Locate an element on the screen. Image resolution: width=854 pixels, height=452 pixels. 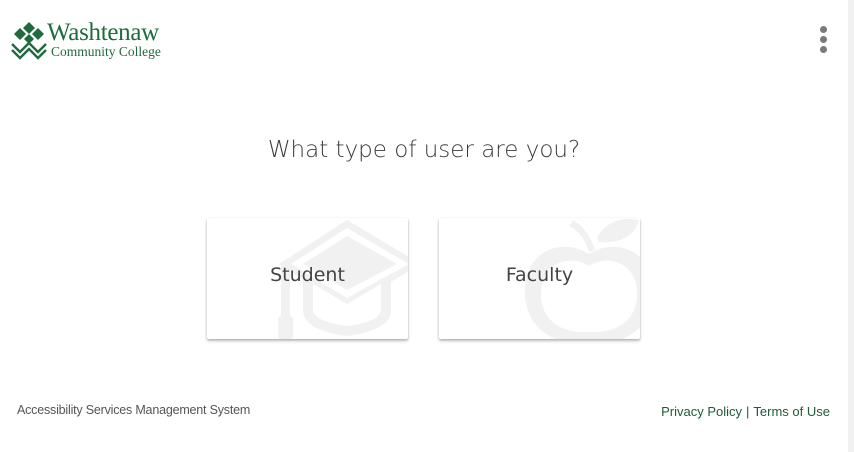
student-option-card: Student is located at coordinates (307, 278).